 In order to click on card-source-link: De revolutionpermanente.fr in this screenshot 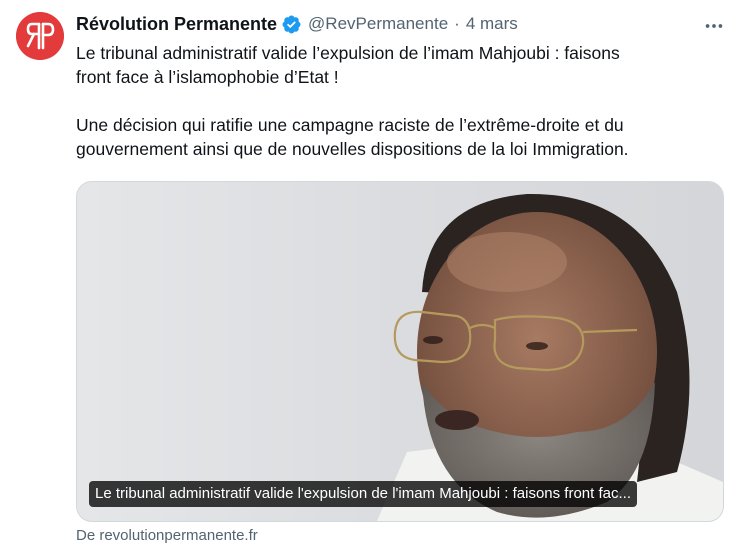, I will do `click(167, 536)`.